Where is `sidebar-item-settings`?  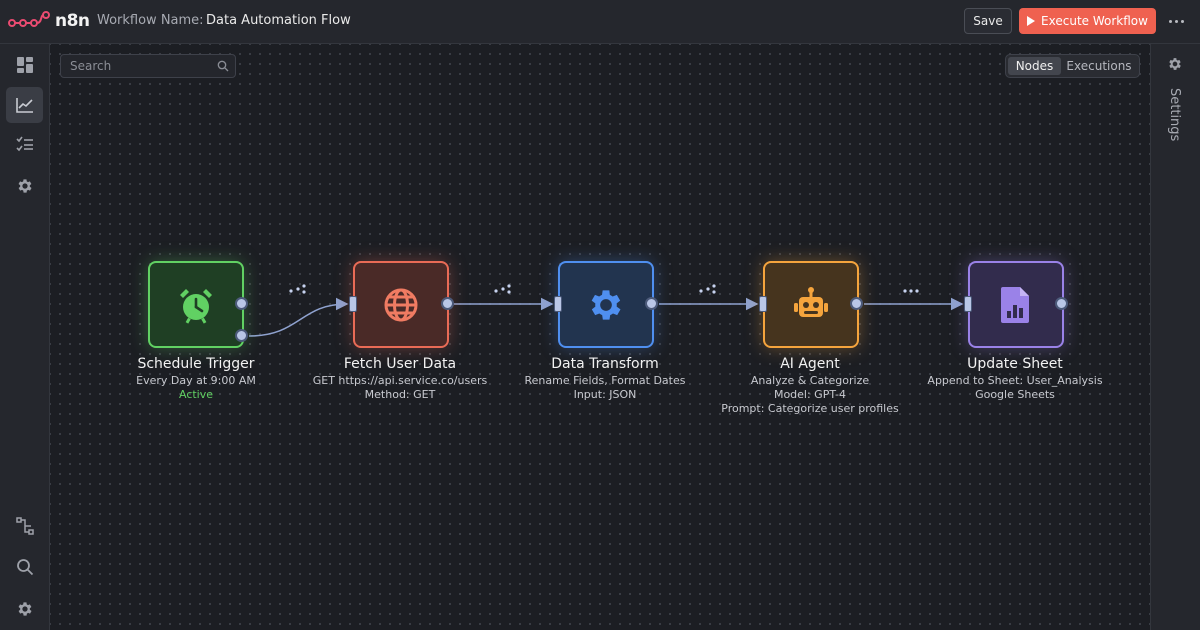
sidebar-item-settings is located at coordinates (24, 186).